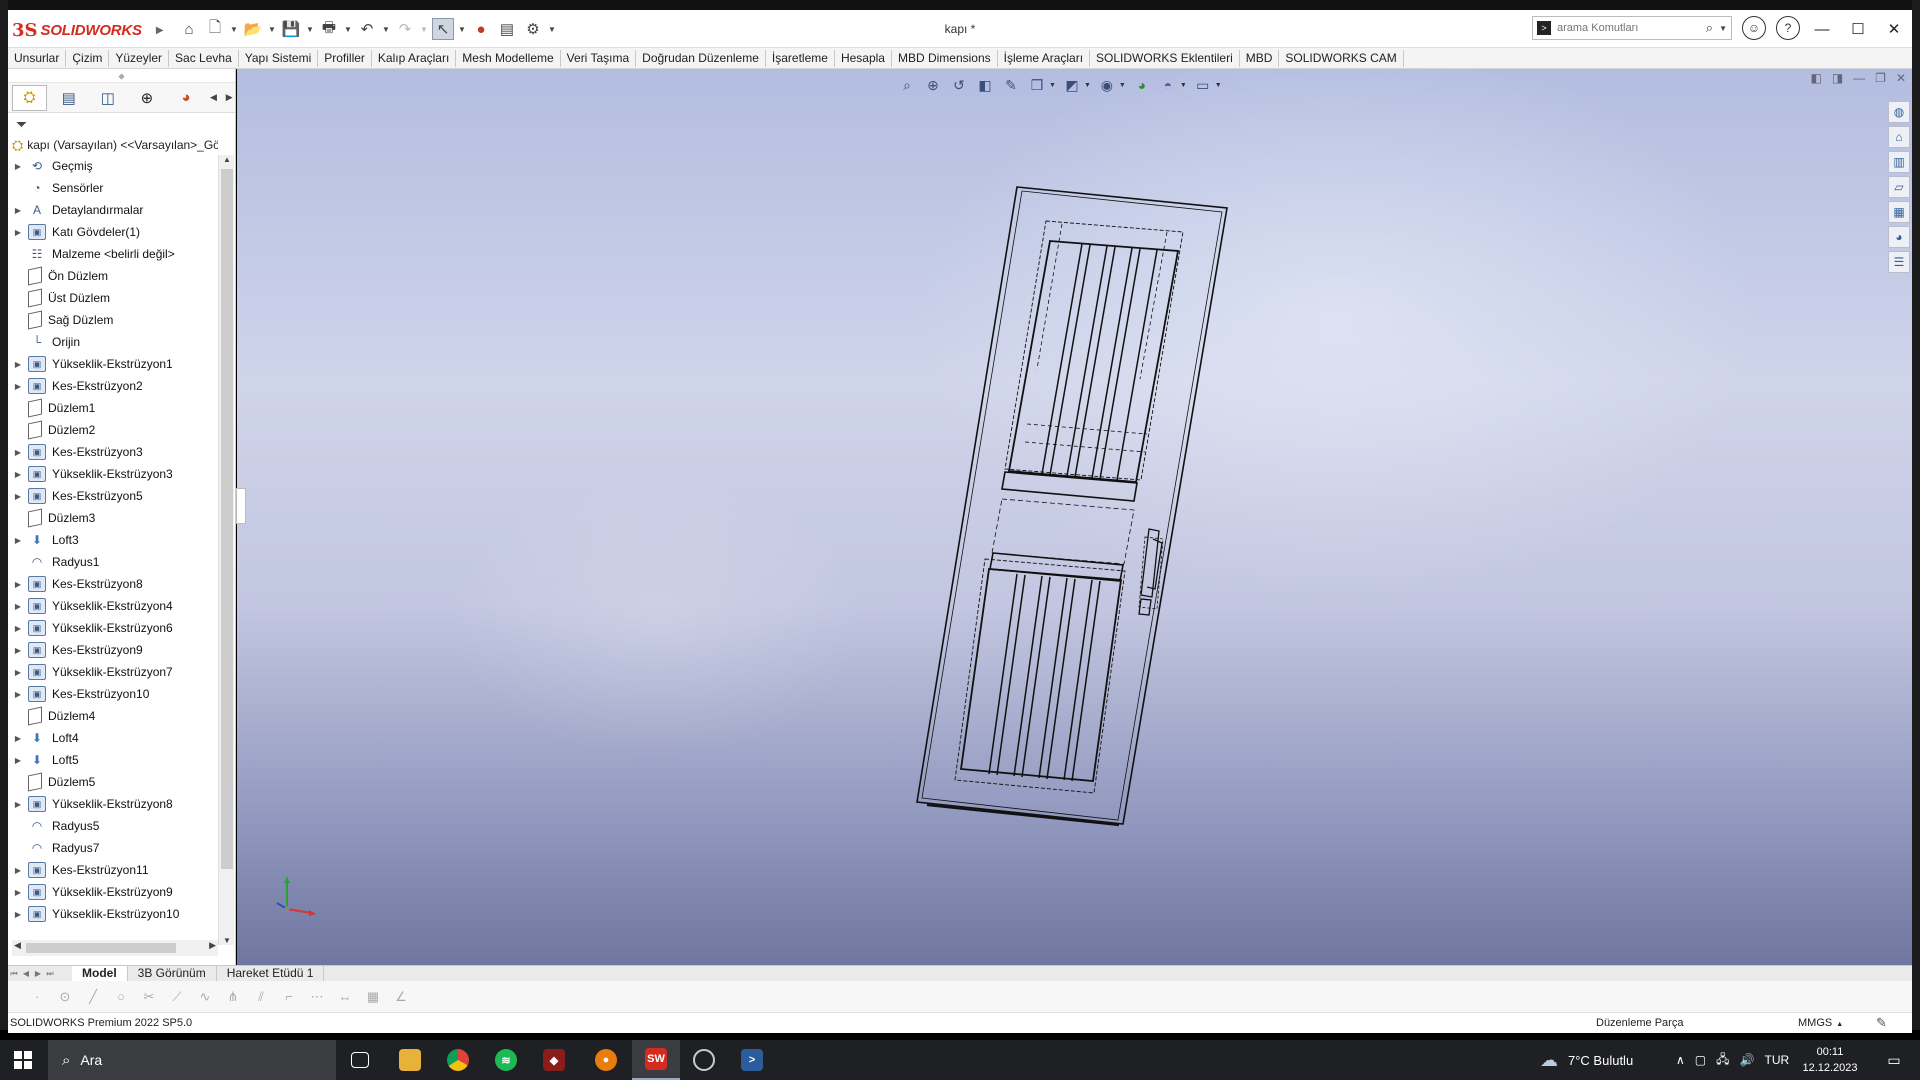  What do you see at coordinates (113, 540) in the screenshot?
I see `tree-item: ▶ ⬇ Loft3` at bounding box center [113, 540].